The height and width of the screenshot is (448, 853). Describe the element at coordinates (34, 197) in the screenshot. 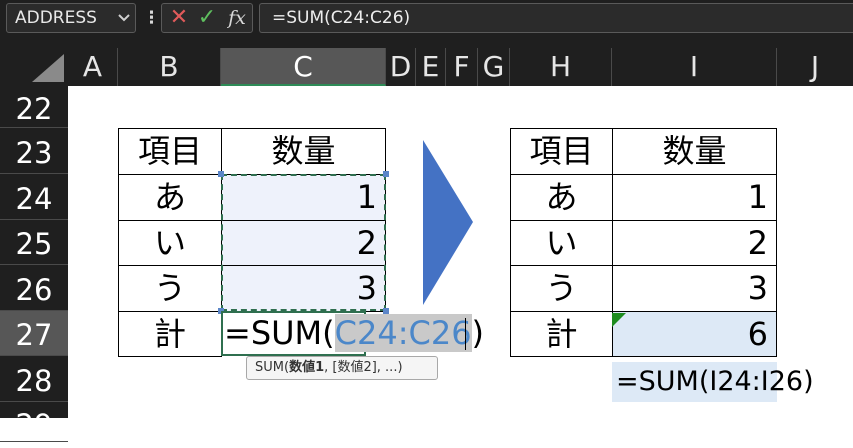

I see `row-header-24: 24` at that location.